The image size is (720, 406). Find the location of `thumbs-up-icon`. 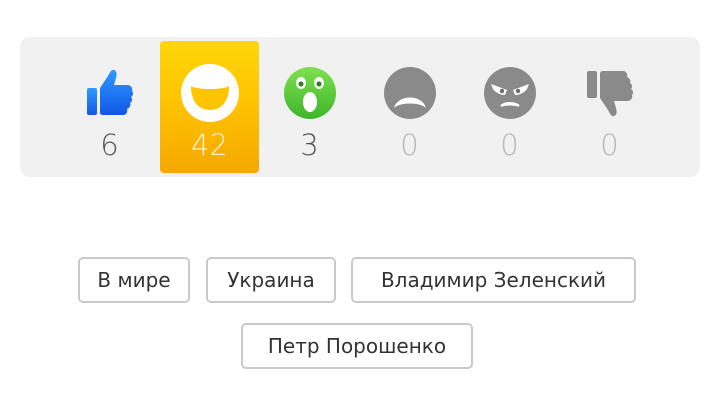

thumbs-up-icon is located at coordinates (110, 93).